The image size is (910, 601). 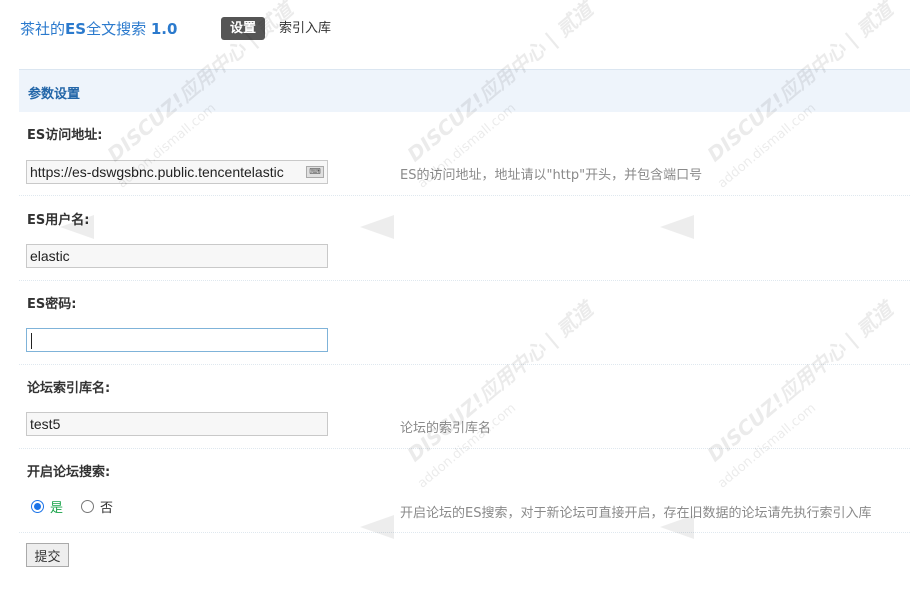 What do you see at coordinates (69, 388) in the screenshot?
I see `forum-index-label: 论坛索引库名:` at bounding box center [69, 388].